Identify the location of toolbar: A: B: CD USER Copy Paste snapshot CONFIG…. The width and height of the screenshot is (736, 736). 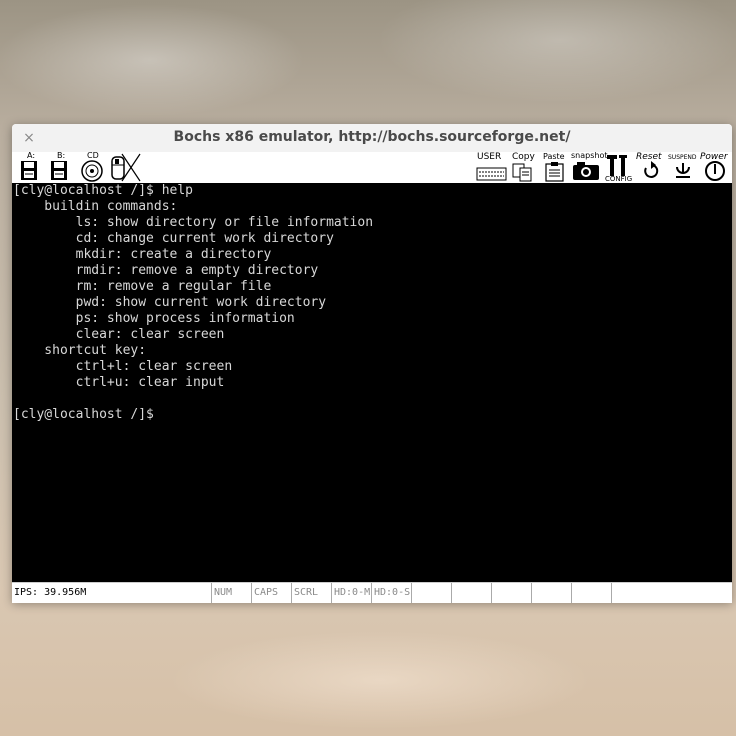
(372, 167).